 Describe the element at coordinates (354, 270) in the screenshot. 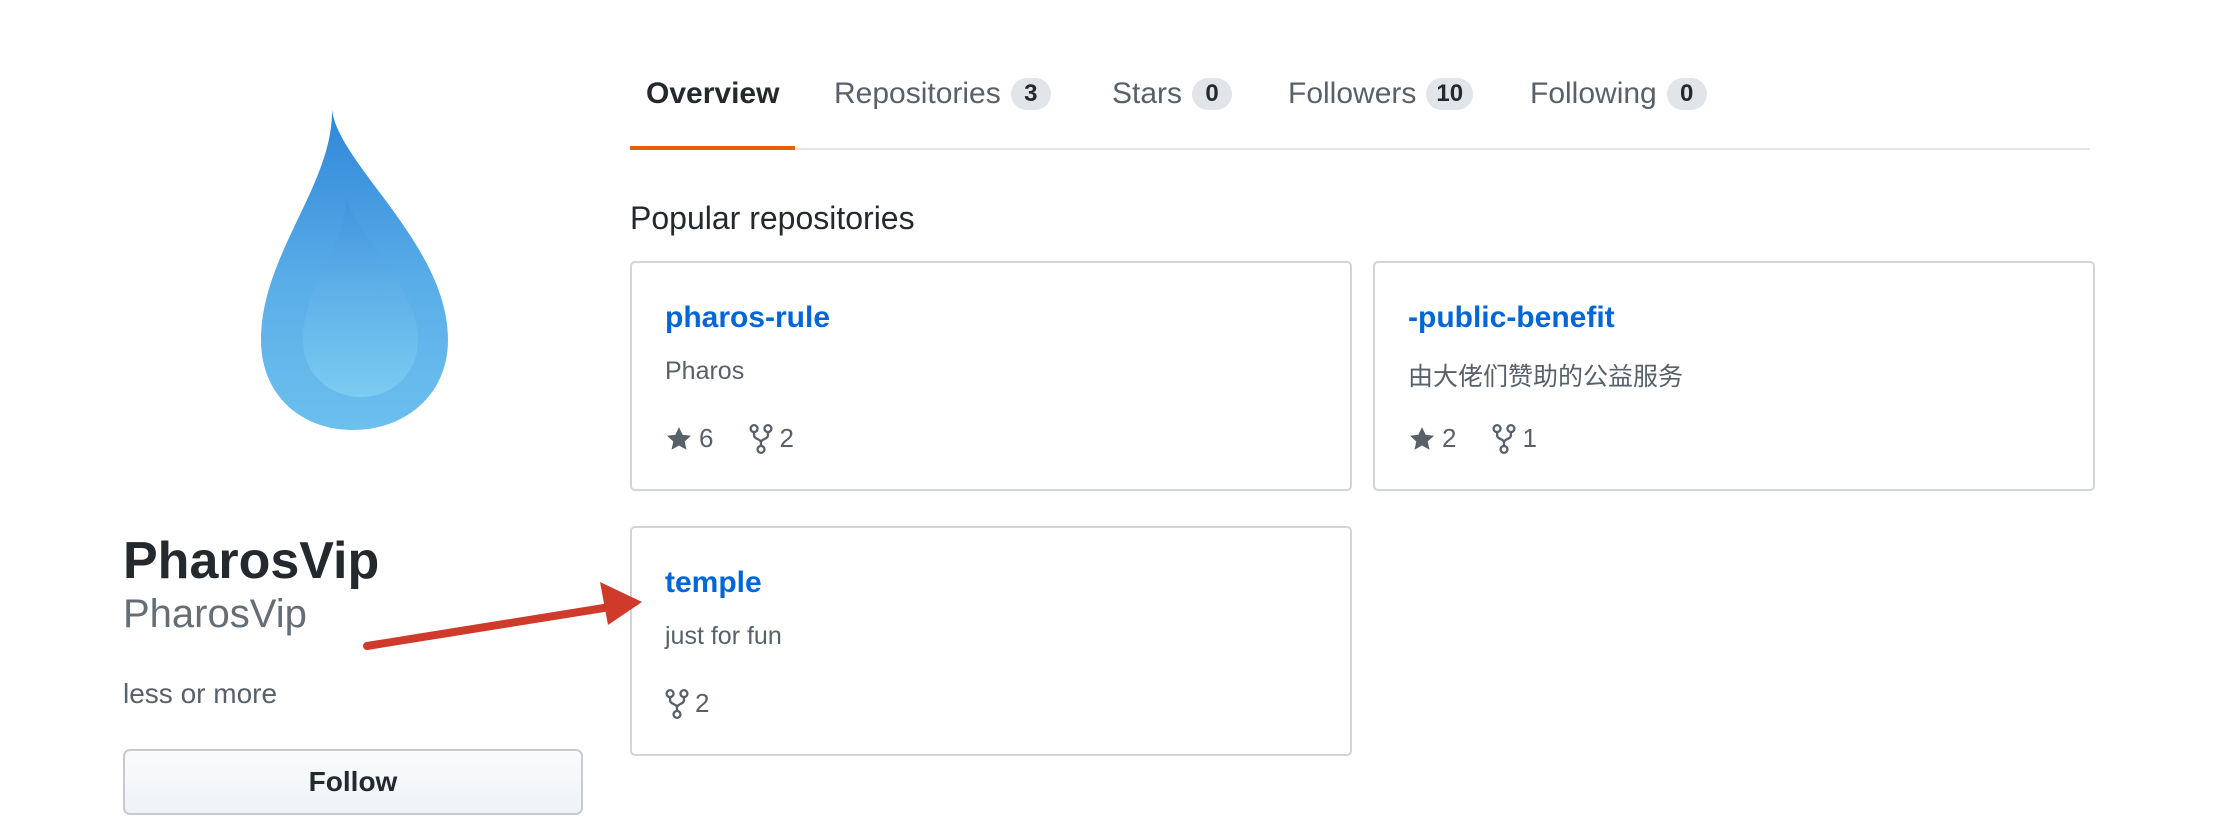

I see `water-drop-icon` at that location.